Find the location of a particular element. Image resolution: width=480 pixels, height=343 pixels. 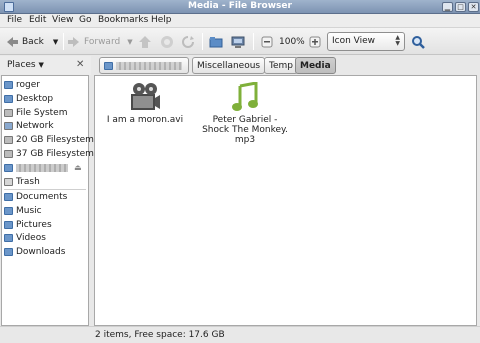

menu-view: View is located at coordinates (62, 20).